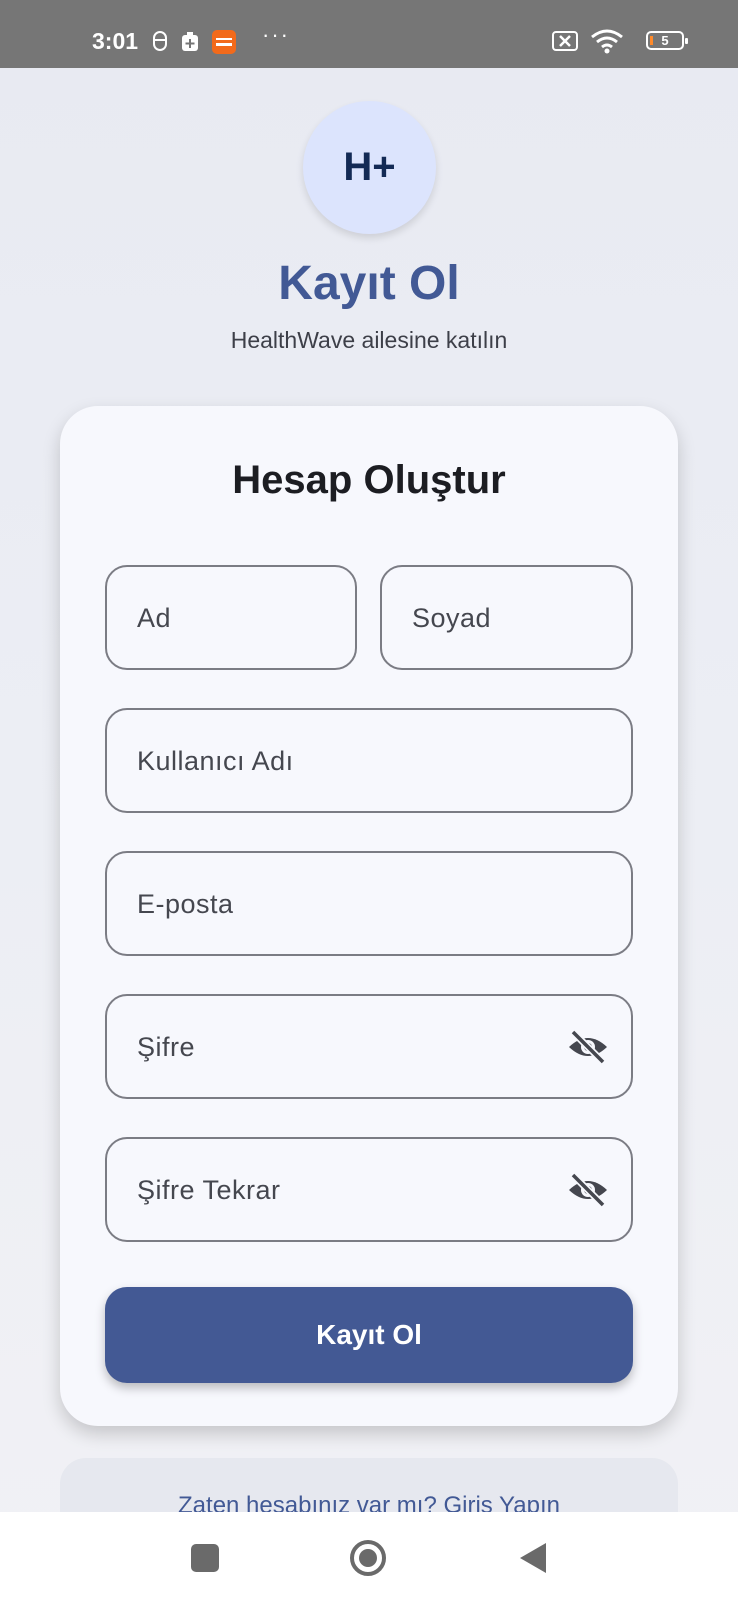 The height and width of the screenshot is (1600, 738). I want to click on last-name-field: Soyad, so click(506, 617).